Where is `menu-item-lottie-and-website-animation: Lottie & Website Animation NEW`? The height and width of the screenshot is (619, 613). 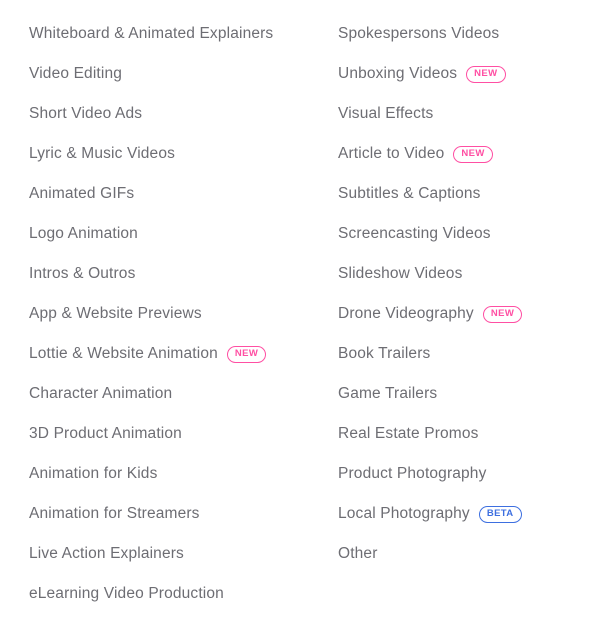
menu-item-lottie-and-website-animation: Lottie & Website Animation NEW is located at coordinates (174, 354).